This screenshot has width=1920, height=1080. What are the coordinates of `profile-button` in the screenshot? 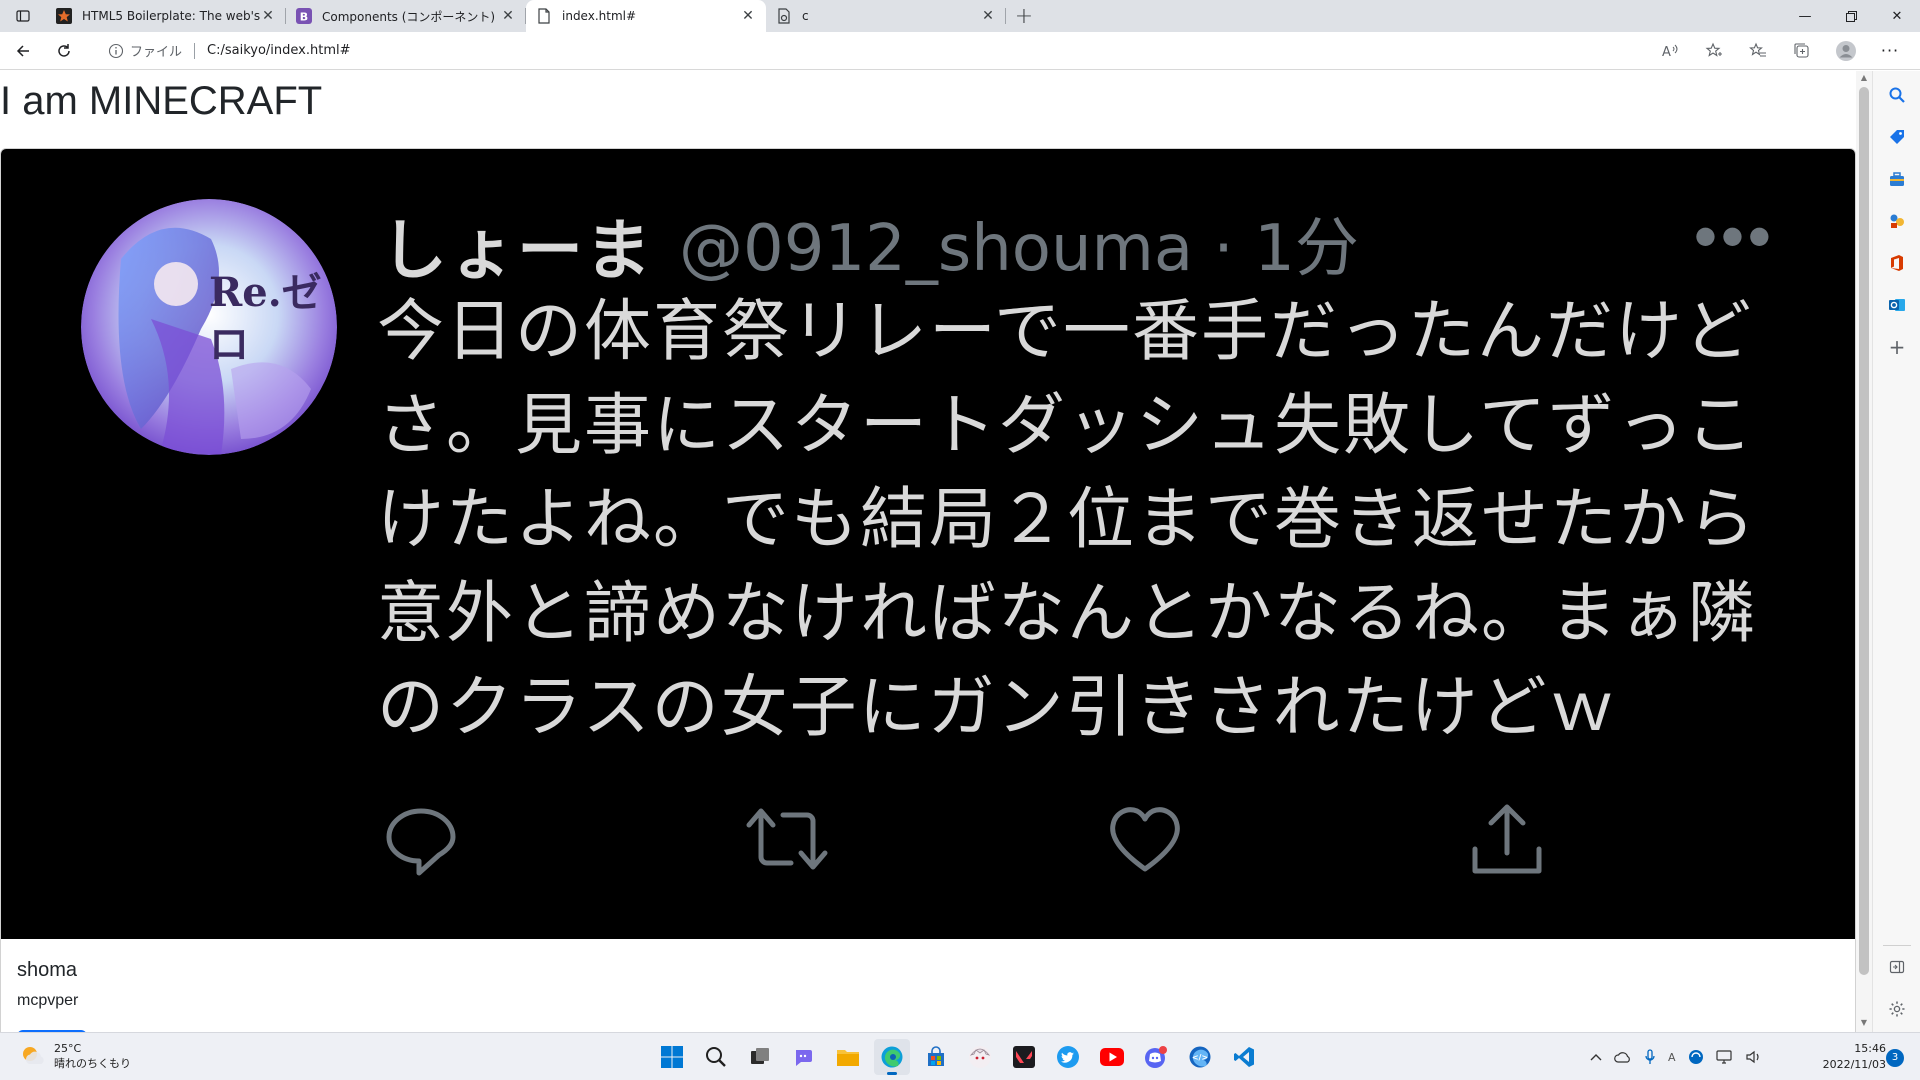 It's located at (1846, 51).